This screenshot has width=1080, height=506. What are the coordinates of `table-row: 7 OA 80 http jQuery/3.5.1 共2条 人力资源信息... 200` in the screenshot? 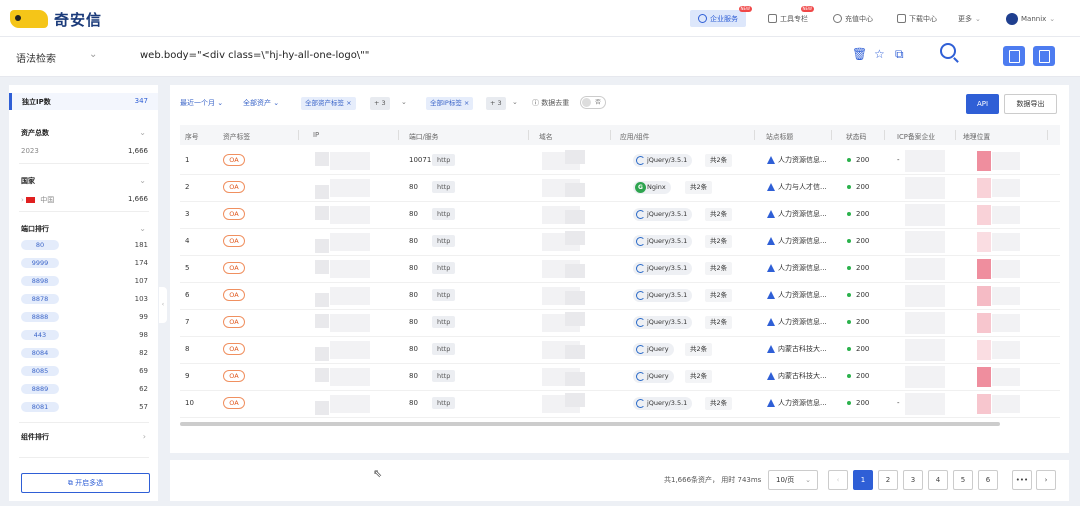 It's located at (620, 323).